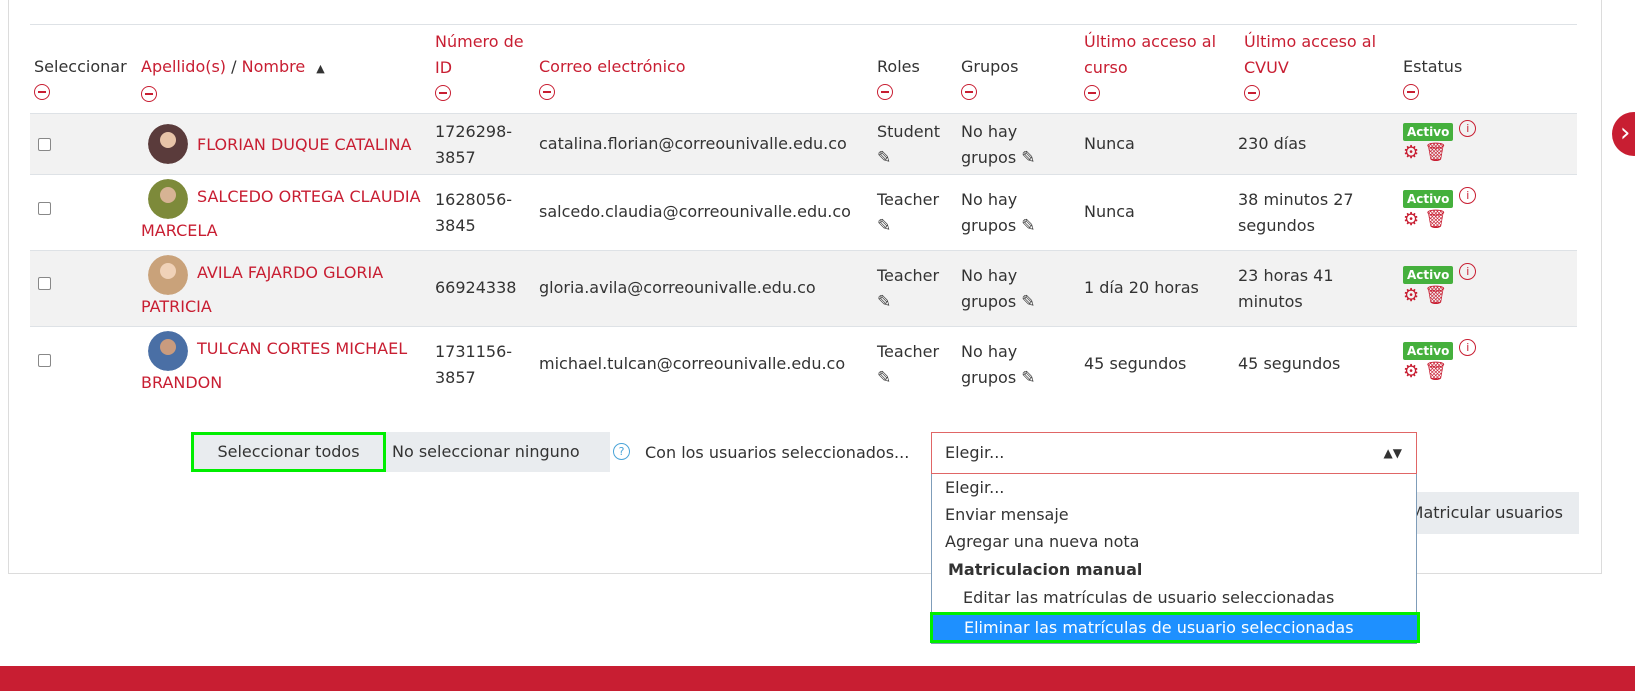 The width and height of the screenshot is (1635, 691). Describe the element at coordinates (274, 66) in the screenshot. I see `header-name-link: Nombre` at that location.